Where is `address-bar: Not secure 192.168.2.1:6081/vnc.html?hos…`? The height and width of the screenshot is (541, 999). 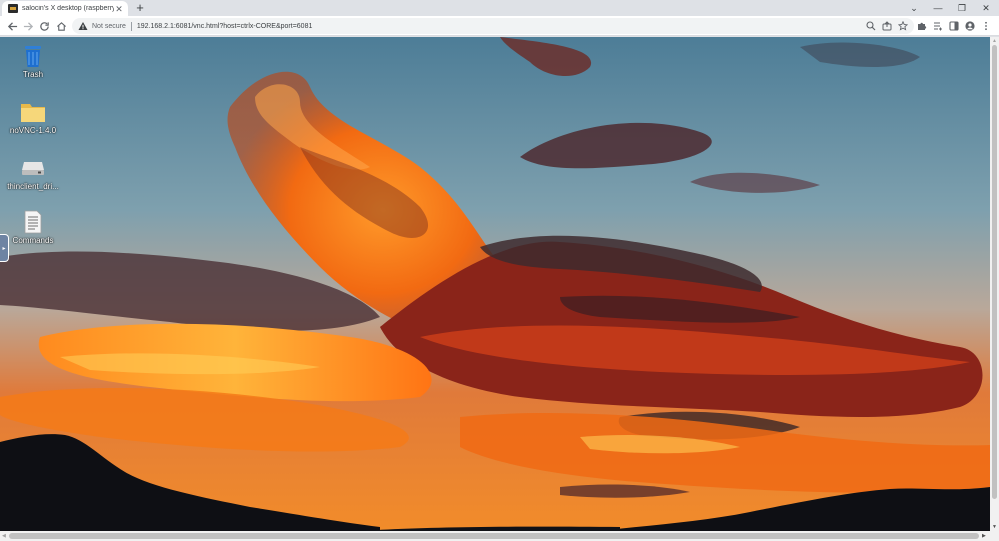 address-bar: Not secure 192.168.2.1:6081/vnc.html?hos… is located at coordinates (493, 26).